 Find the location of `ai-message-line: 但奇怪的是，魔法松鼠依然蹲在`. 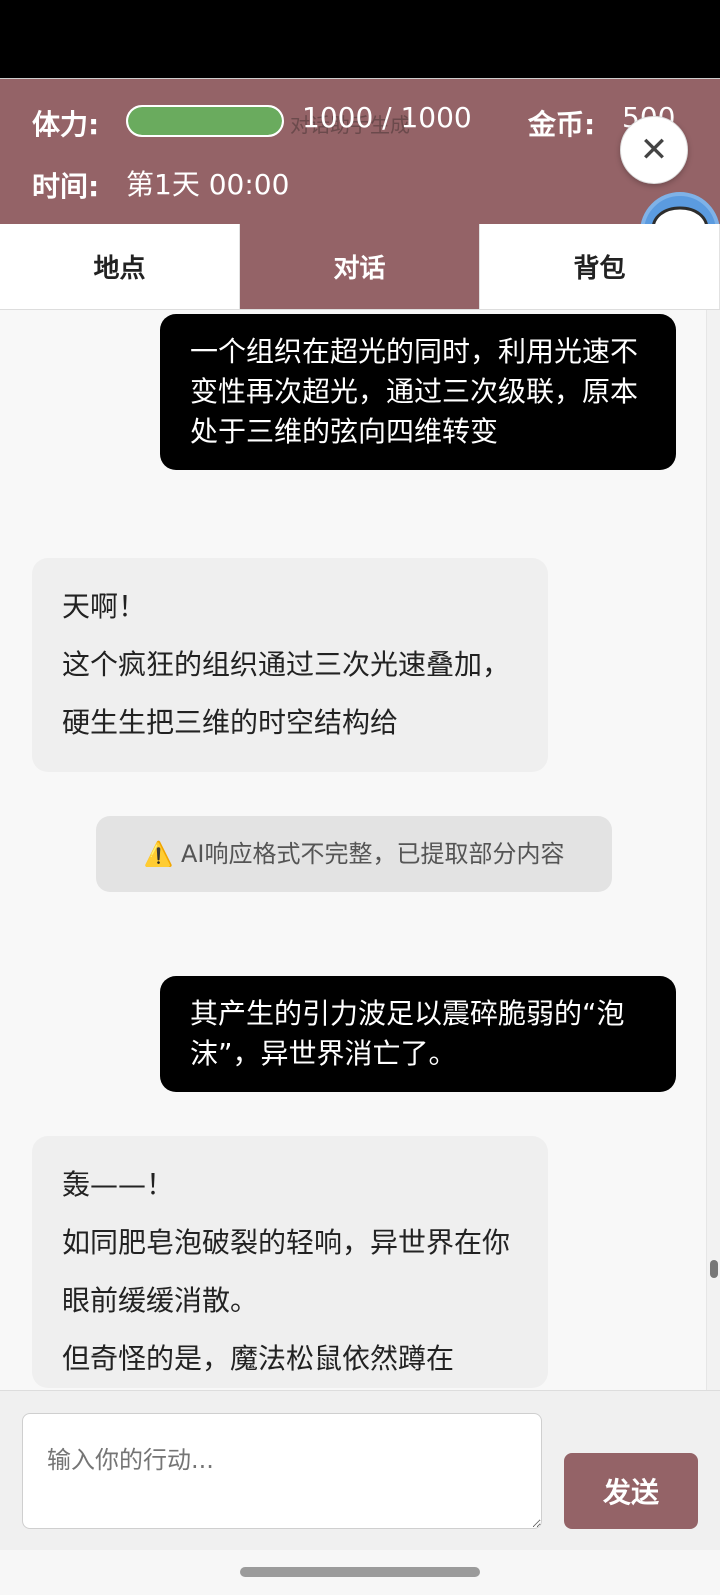

ai-message-line: 但奇怪的是，魔法松鼠依然蹲在 is located at coordinates (258, 1358).